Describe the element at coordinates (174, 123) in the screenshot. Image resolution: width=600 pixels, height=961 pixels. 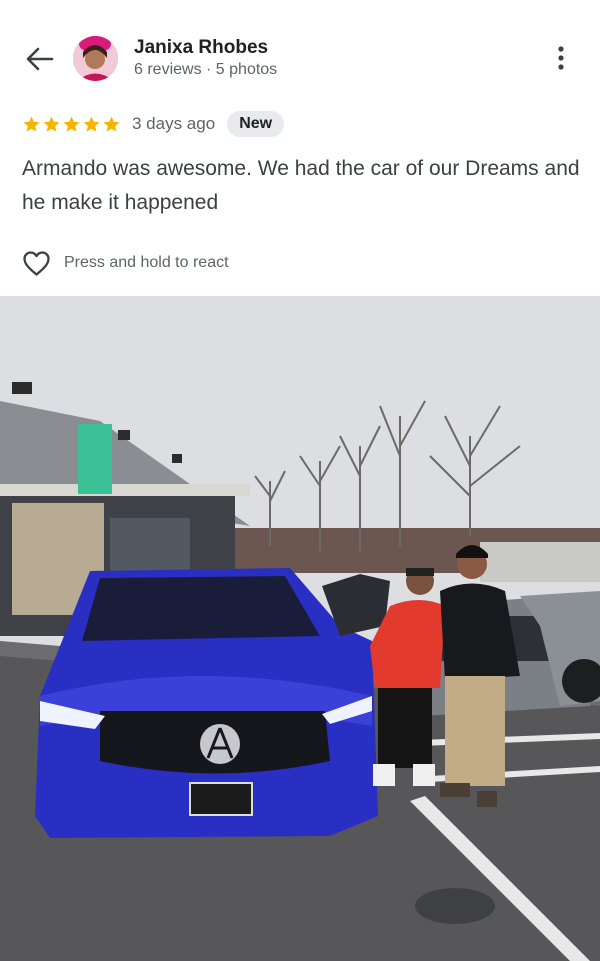
I see `review-time: 3 days ago` at that location.